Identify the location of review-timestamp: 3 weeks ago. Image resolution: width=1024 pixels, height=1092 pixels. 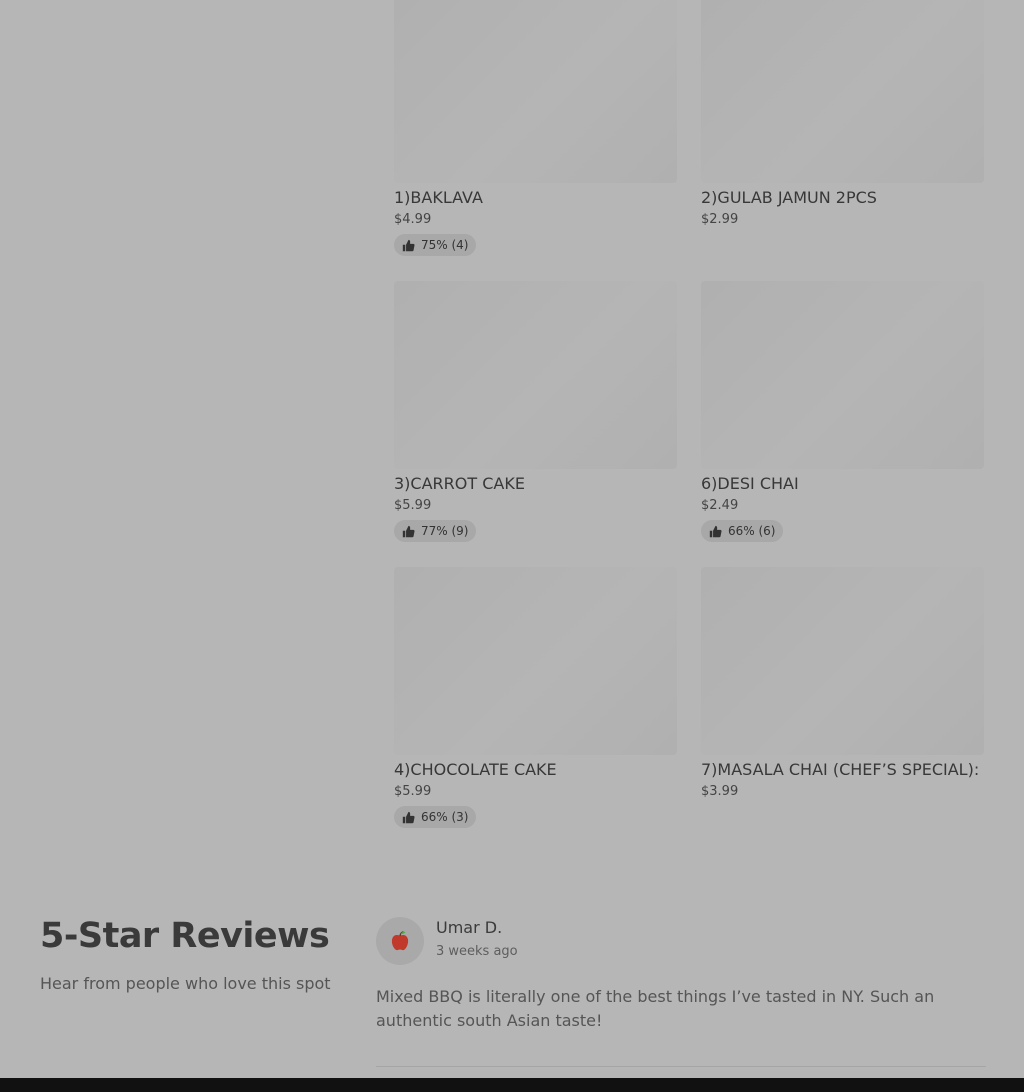
(477, 951).